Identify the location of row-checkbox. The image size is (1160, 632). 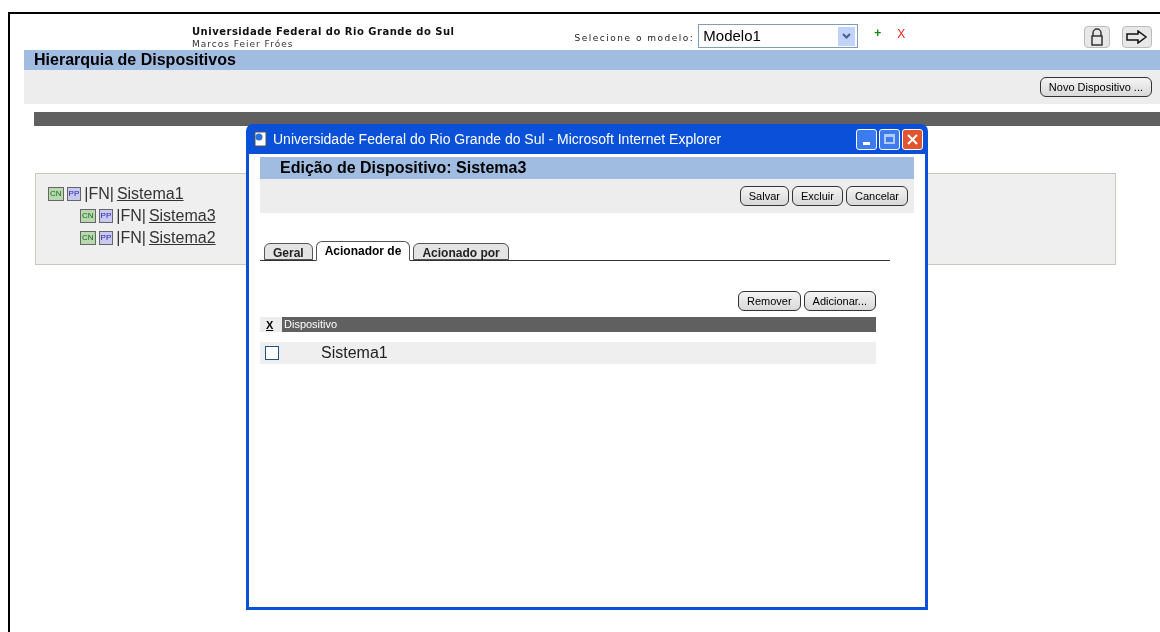
(272, 353).